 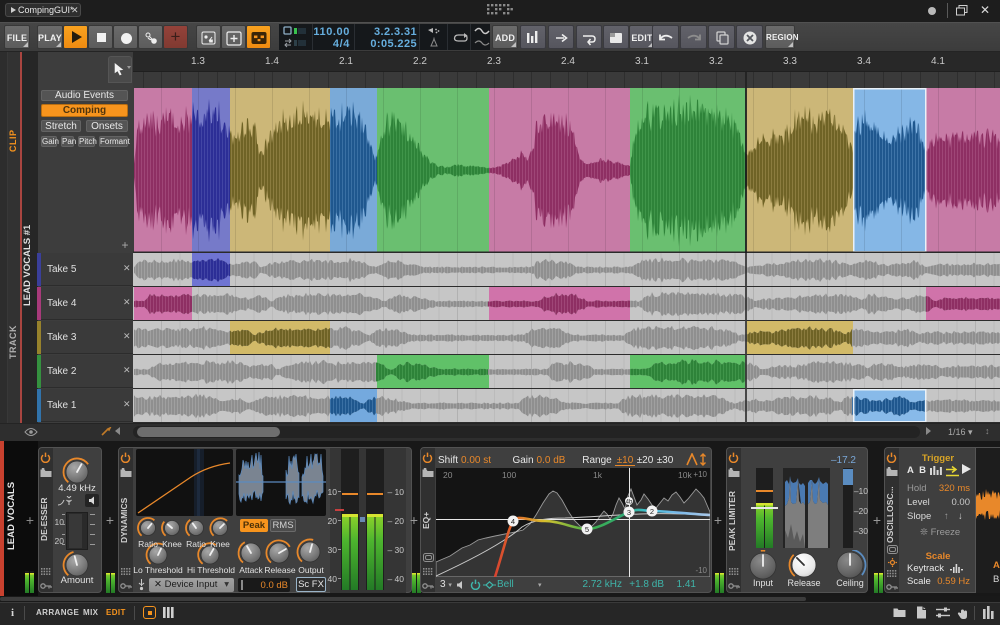 I want to click on svg-text: 20, so click(x=448, y=475).